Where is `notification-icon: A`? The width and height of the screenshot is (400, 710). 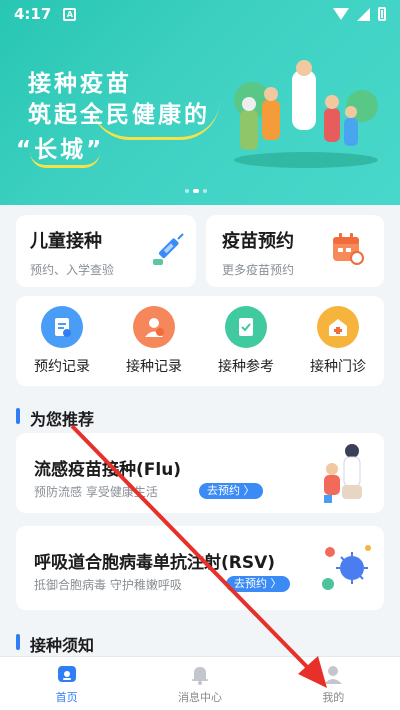 notification-icon: A is located at coordinates (70, 14).